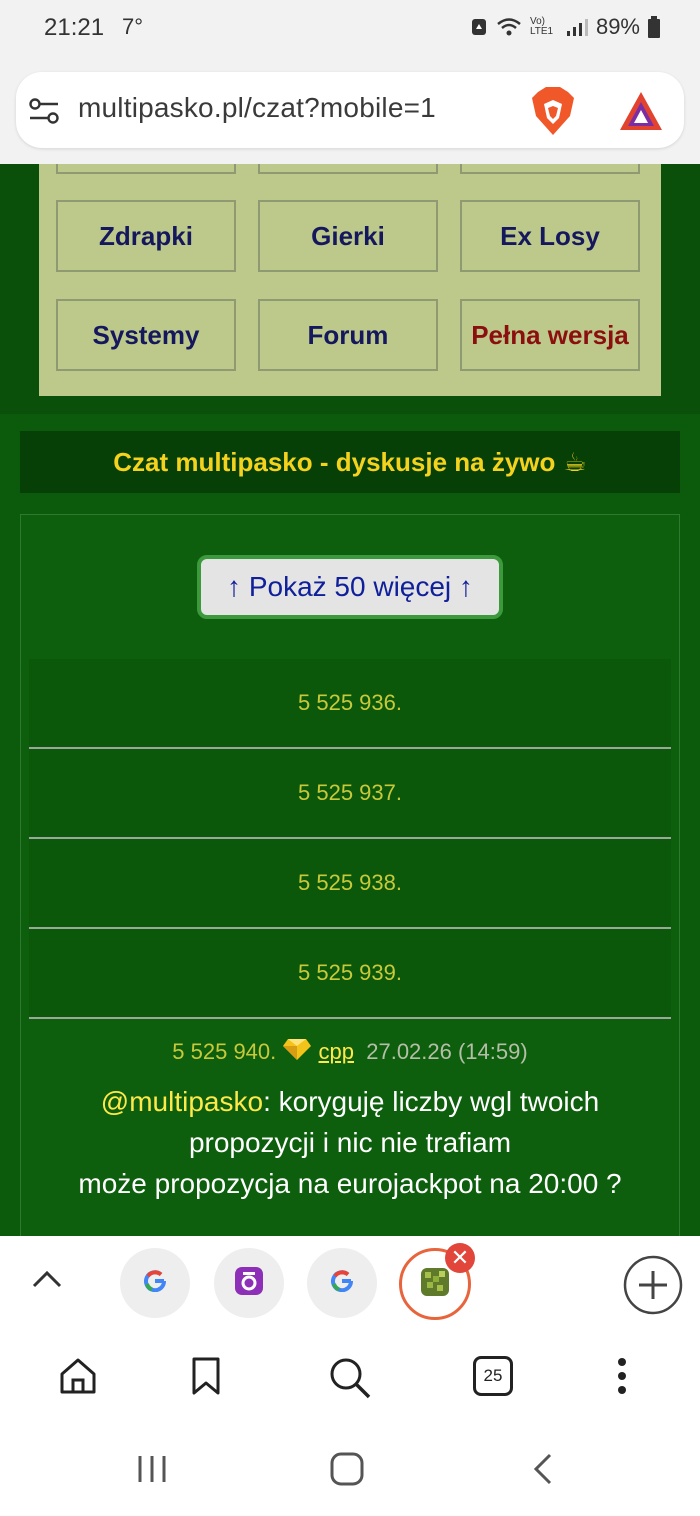  I want to click on lte-label: Vo) LTE1, so click(541, 26).